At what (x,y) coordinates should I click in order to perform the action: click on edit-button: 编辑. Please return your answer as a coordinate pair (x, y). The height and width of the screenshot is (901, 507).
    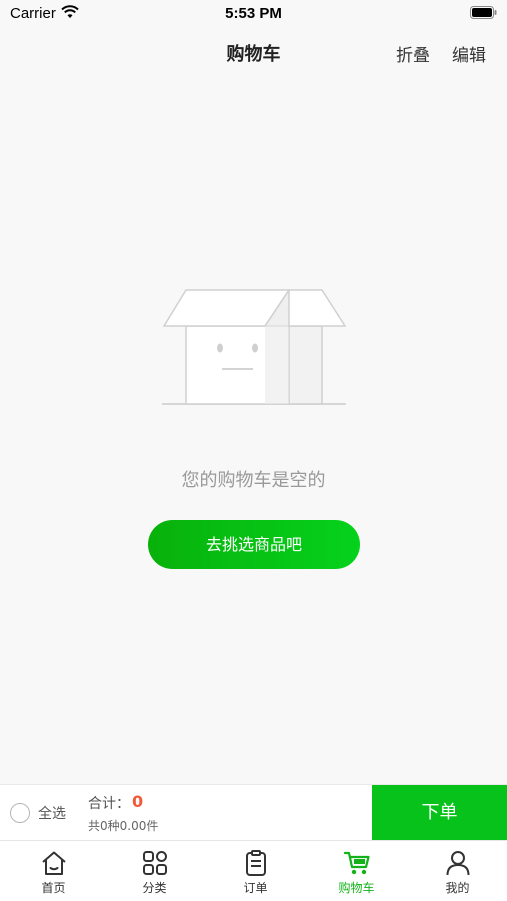
    Looking at the image, I should click on (469, 53).